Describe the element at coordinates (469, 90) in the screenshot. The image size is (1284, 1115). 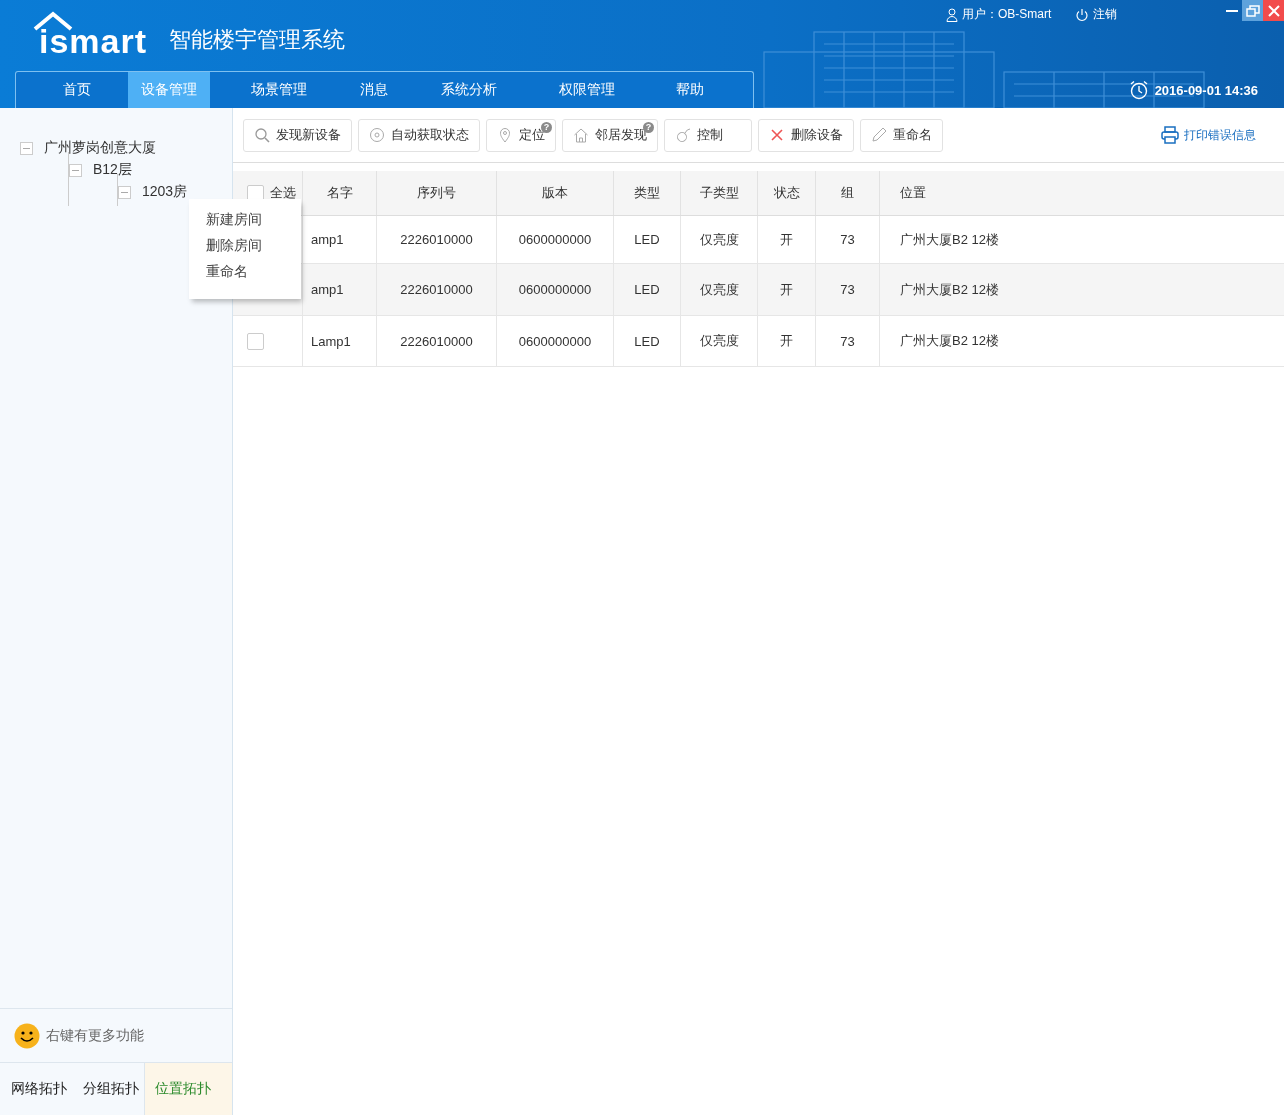
I see `nav-tab: 系统分析` at that location.